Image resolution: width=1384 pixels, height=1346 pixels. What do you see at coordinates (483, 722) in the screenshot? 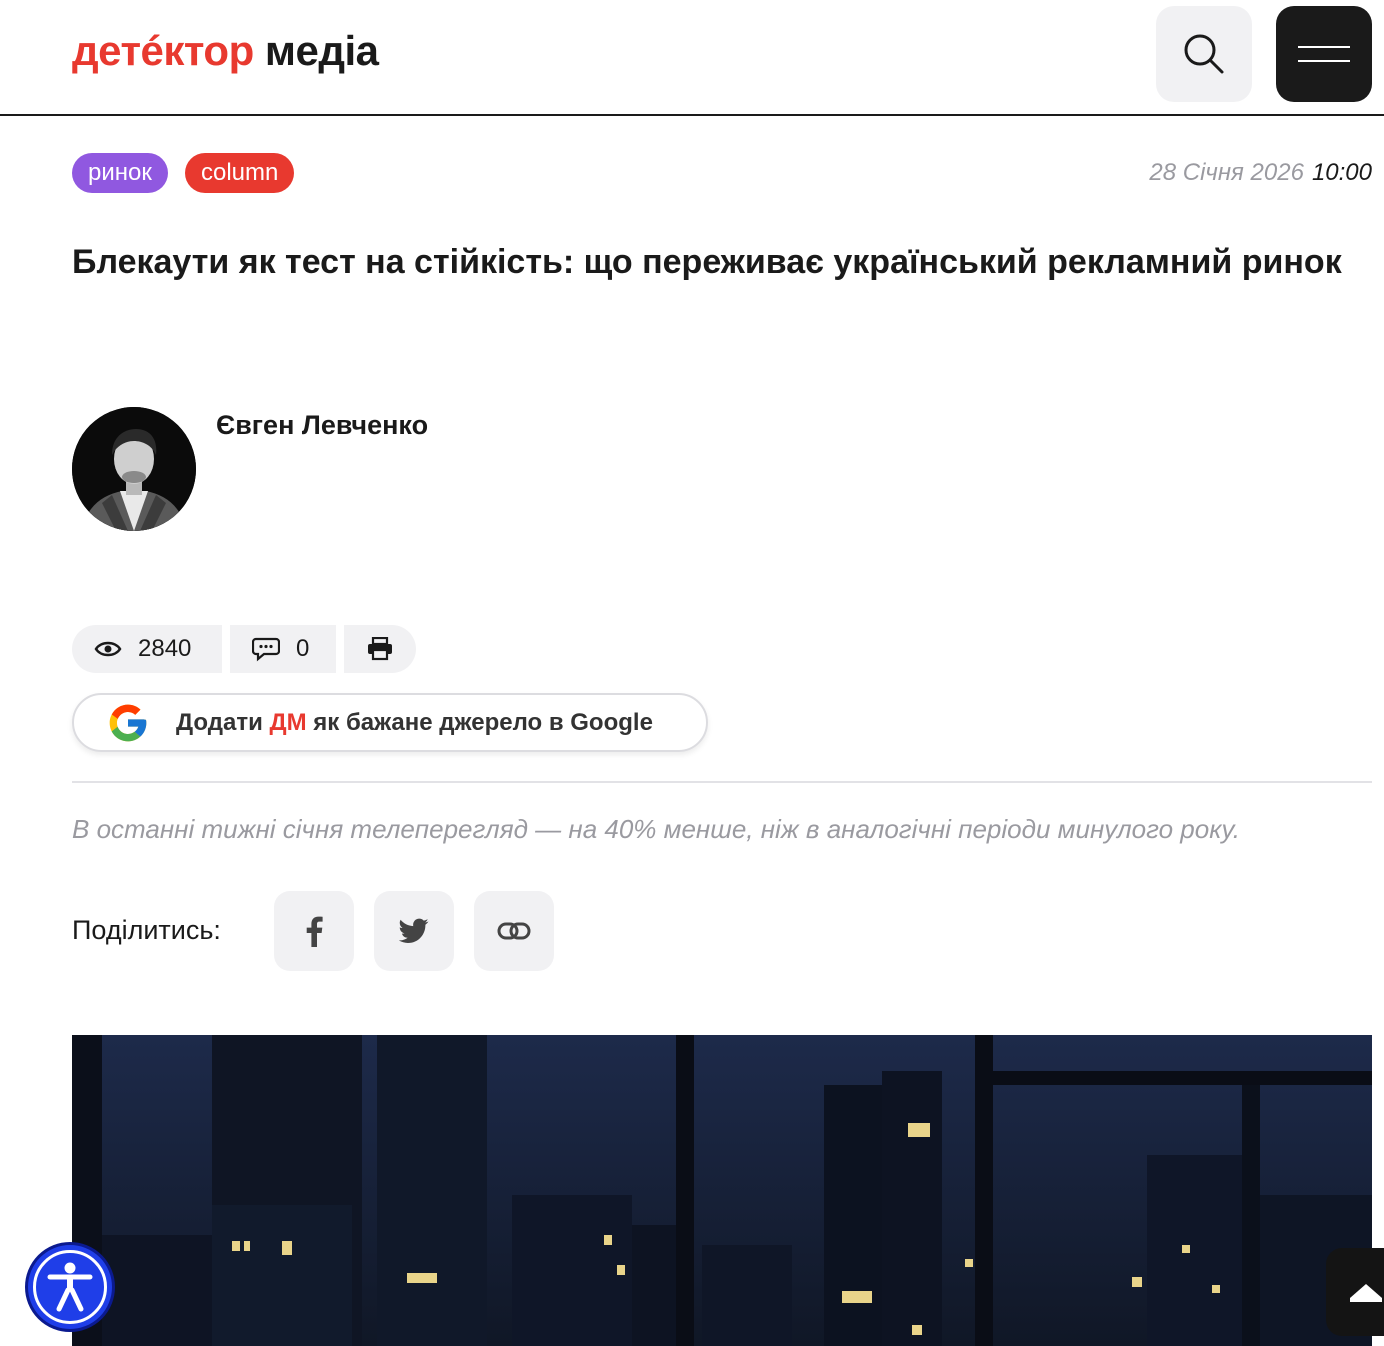
I see `google-source-suffix: як бажане джерело в Google` at bounding box center [483, 722].